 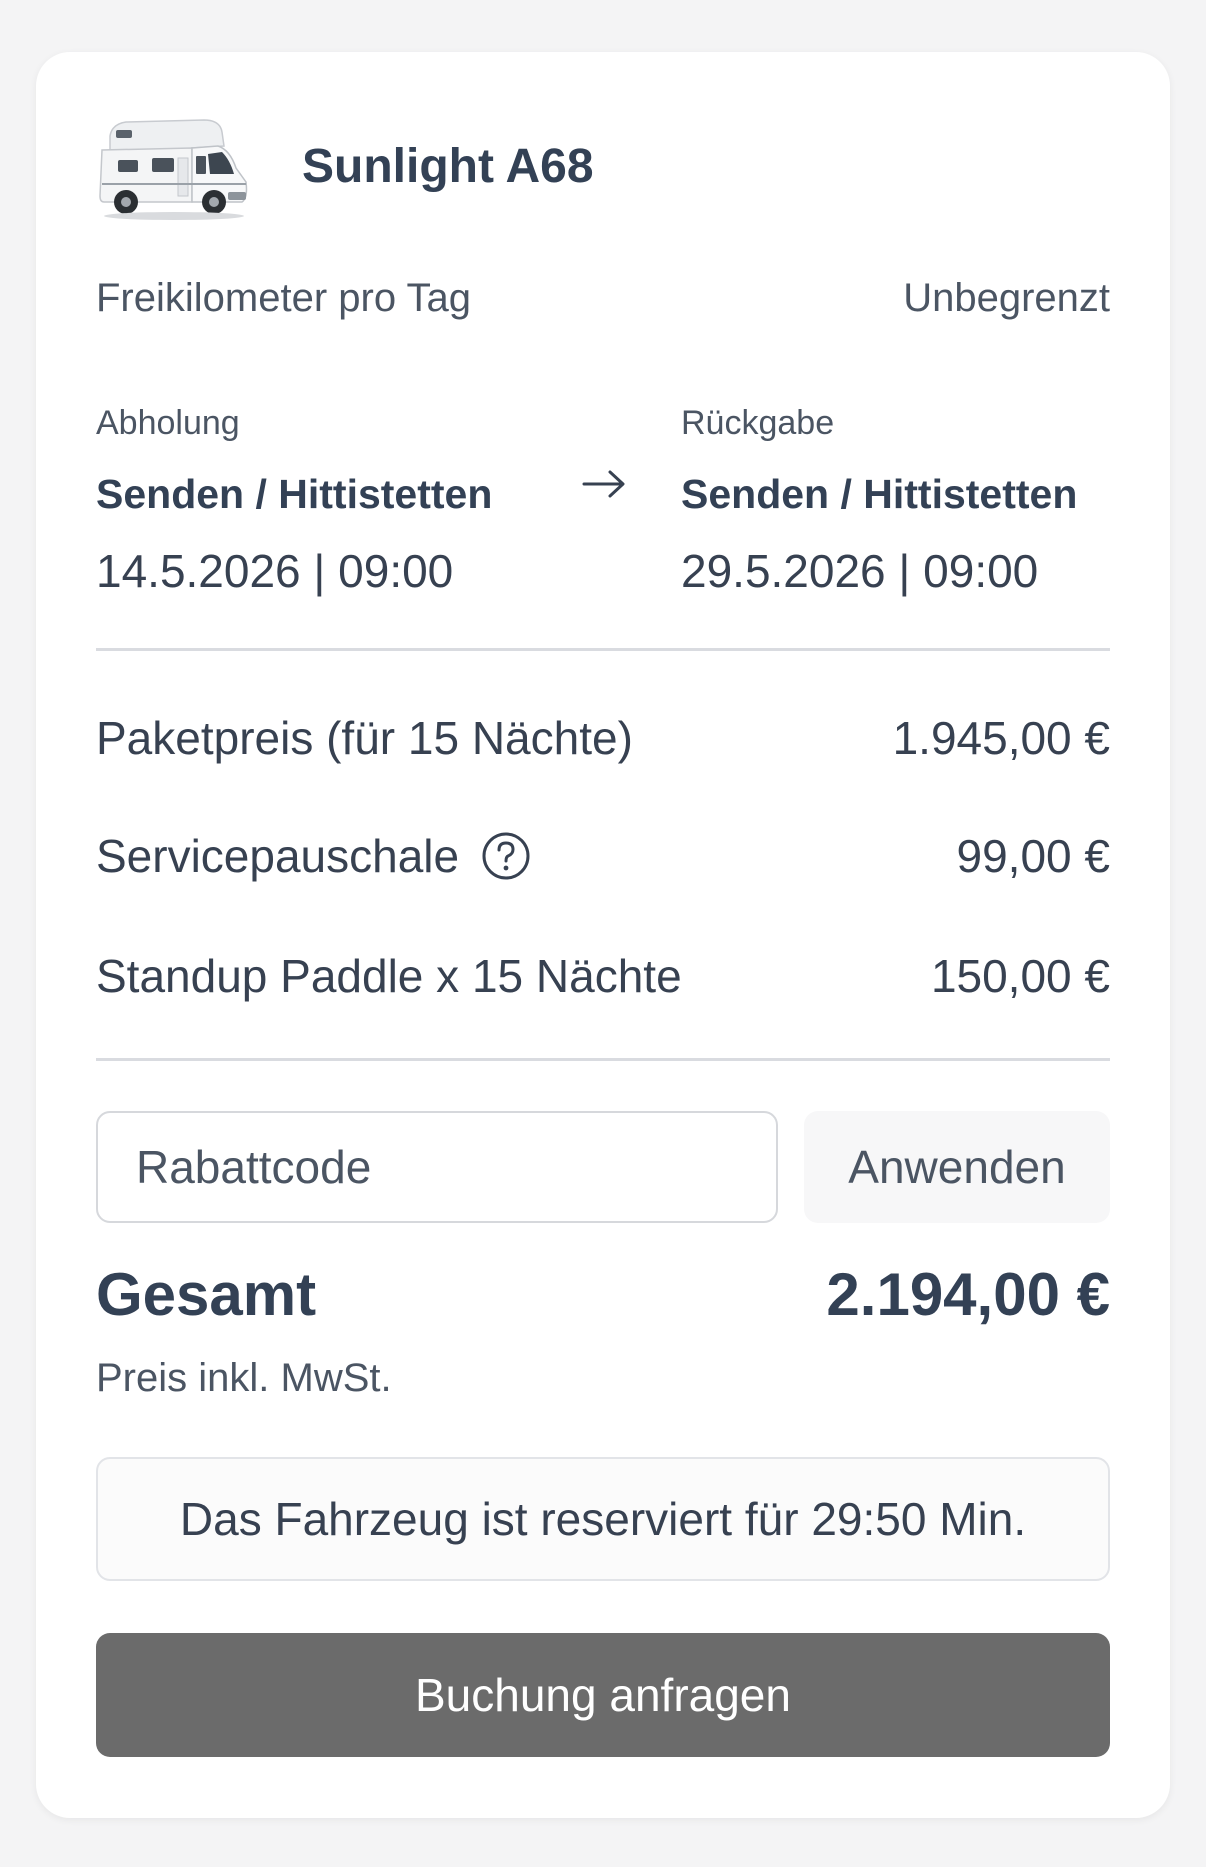 I want to click on free-mileage-label: Freikilometer pro Tag, so click(x=283, y=298).